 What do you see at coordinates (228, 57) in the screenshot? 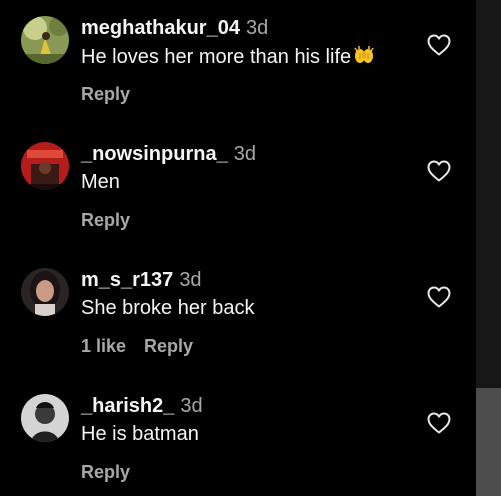
I see `comment-text: He loves her more than his life` at bounding box center [228, 57].